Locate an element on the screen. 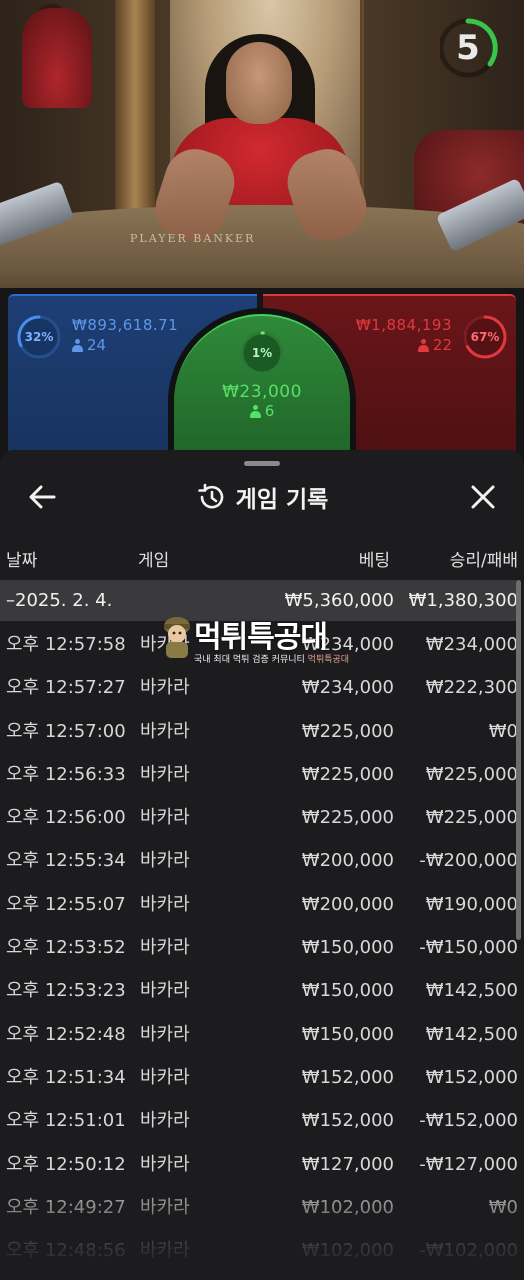 The height and width of the screenshot is (1280, 524). tie-bet-amount: ₩23,000 is located at coordinates (262, 392).